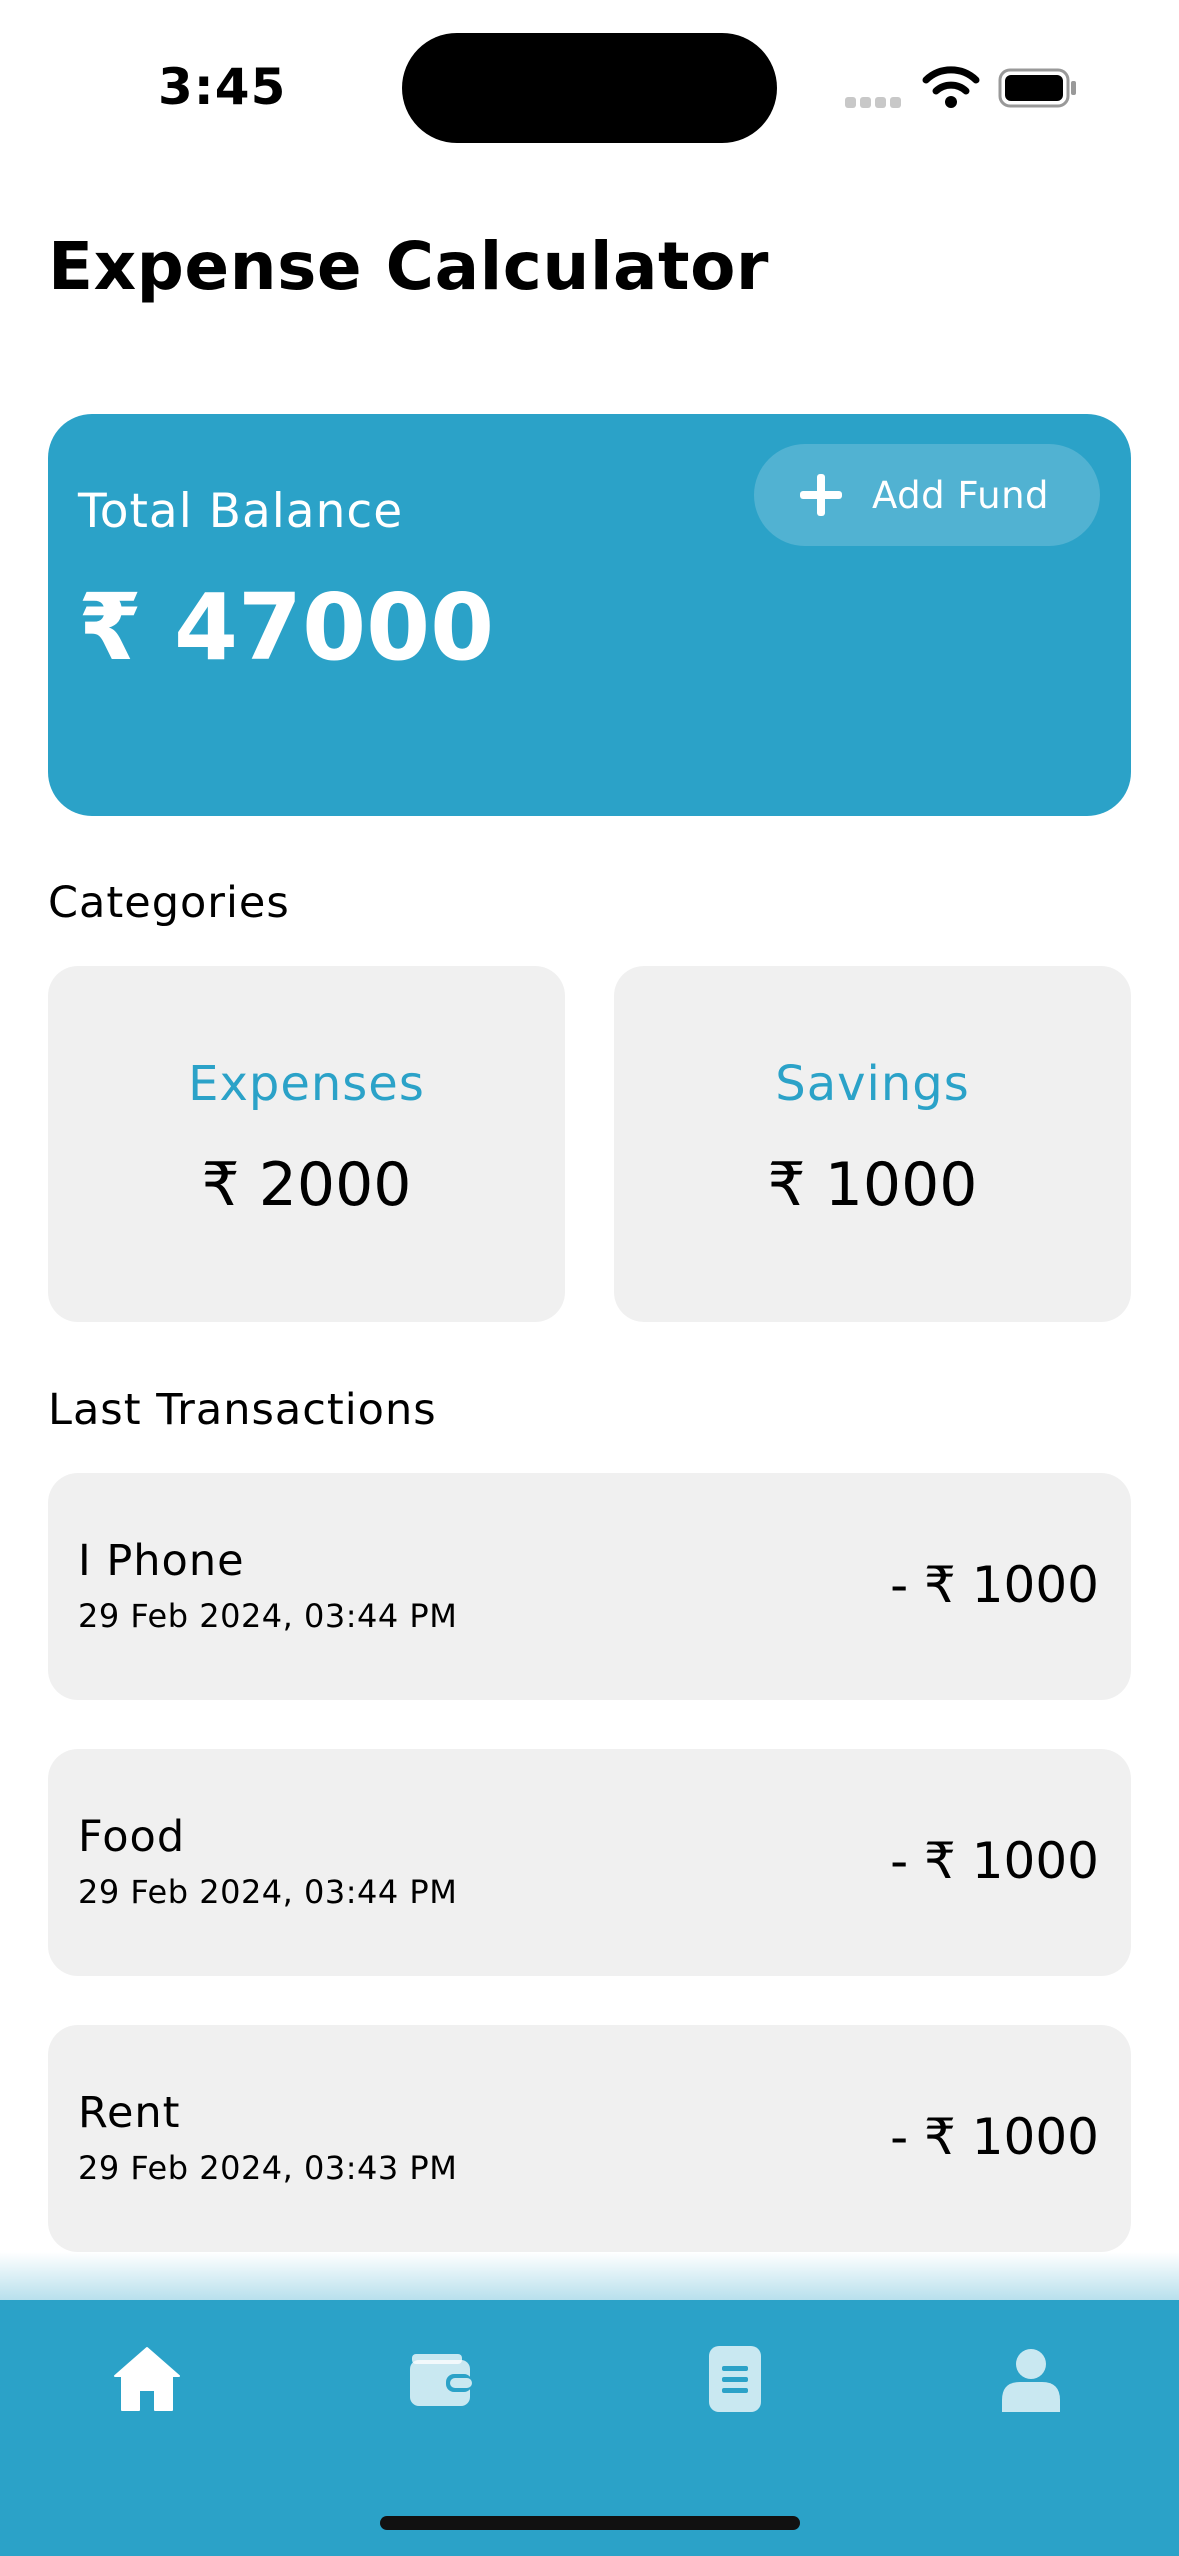  I want to click on transaction-name: Food, so click(132, 1837).